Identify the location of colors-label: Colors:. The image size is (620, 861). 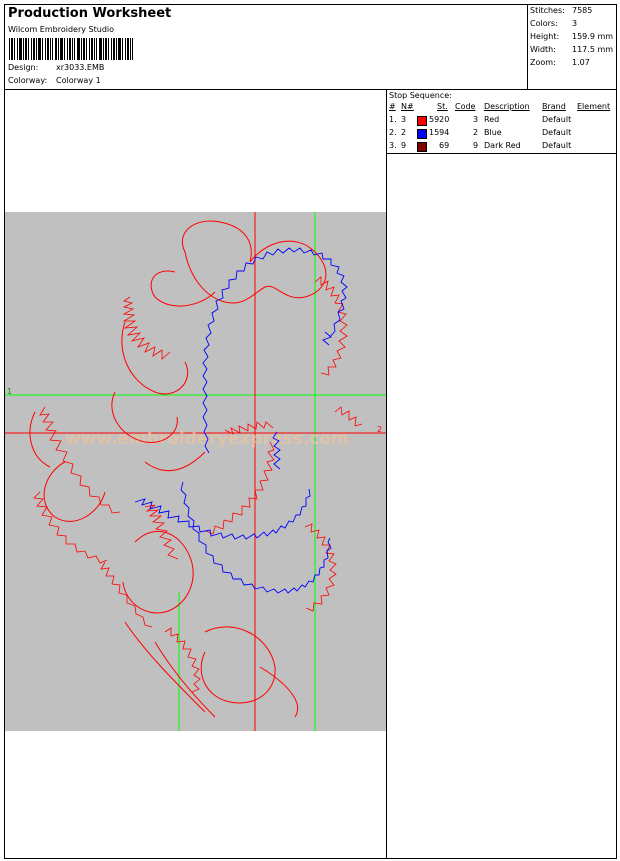
(544, 23).